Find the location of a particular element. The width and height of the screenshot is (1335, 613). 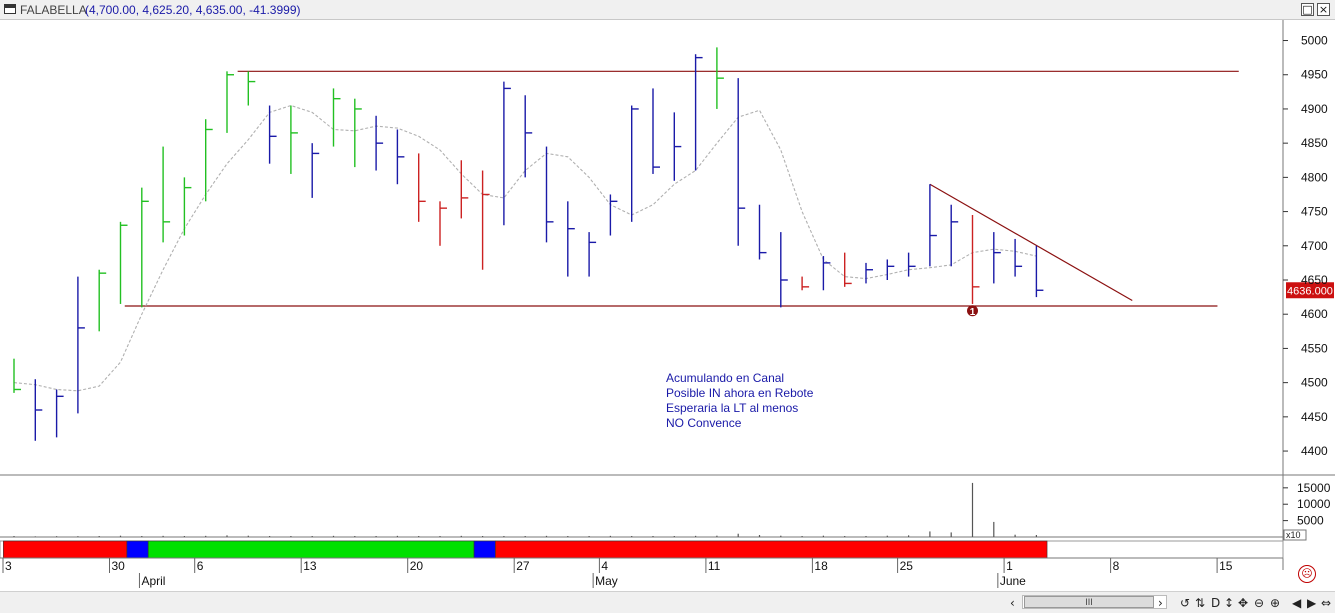

volume-tick-label: 10000 is located at coordinates (1314, 504).